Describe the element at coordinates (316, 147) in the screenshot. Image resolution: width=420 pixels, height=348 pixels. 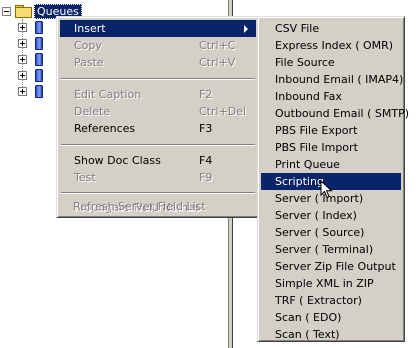
I see `submenu-item-label: PBS File Import` at that location.